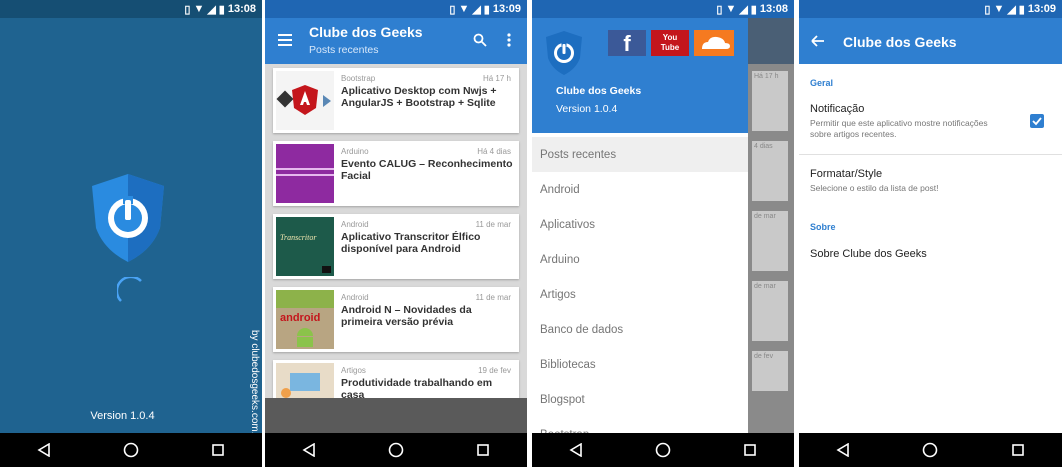  What do you see at coordinates (818, 41) in the screenshot?
I see `arrow-back-icon` at bounding box center [818, 41].